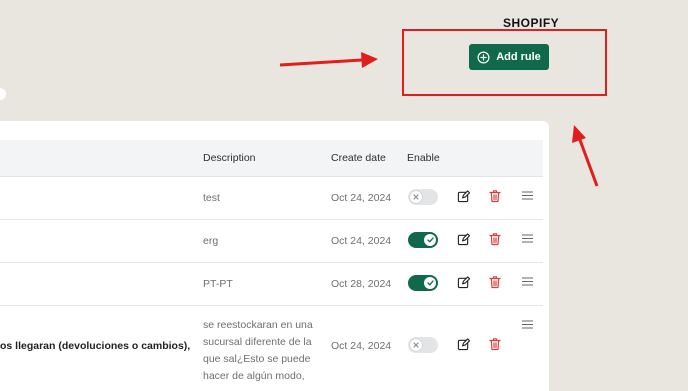 The height and width of the screenshot is (391, 688). What do you see at coordinates (271, 198) in the screenshot?
I see `table-row: test Oct 24, 2024` at bounding box center [271, 198].